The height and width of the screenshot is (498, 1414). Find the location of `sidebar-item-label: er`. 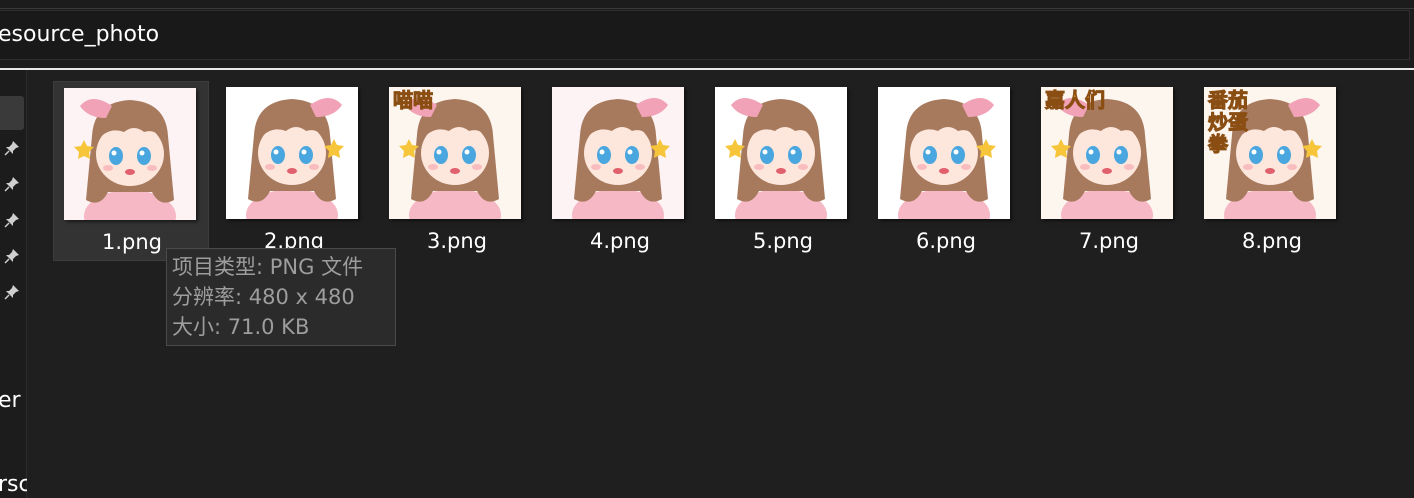

sidebar-item-label: er is located at coordinates (10, 400).